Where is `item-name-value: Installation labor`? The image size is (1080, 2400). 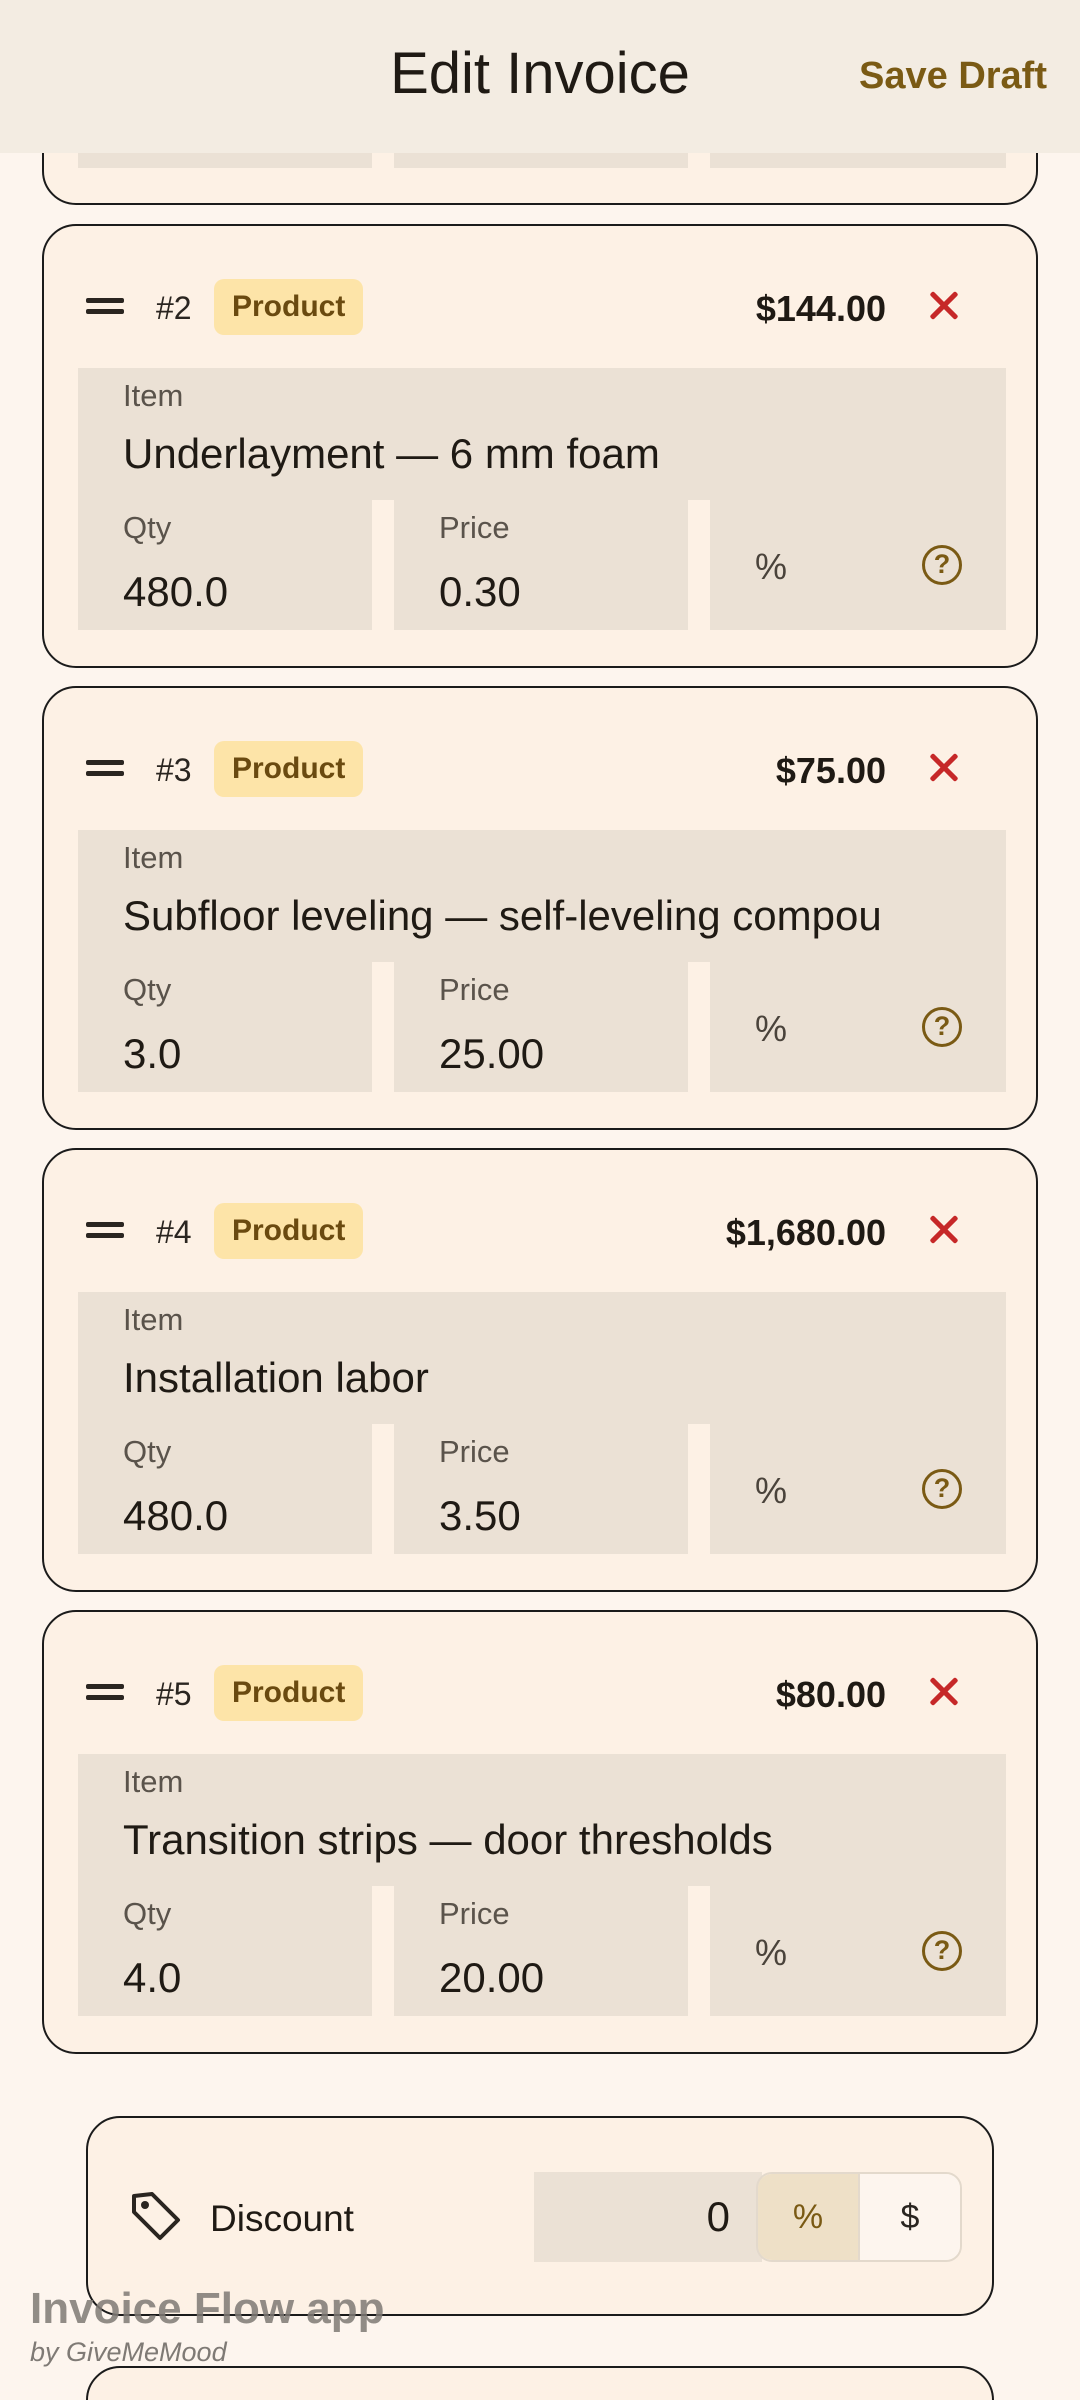 item-name-value: Installation labor is located at coordinates (276, 1377).